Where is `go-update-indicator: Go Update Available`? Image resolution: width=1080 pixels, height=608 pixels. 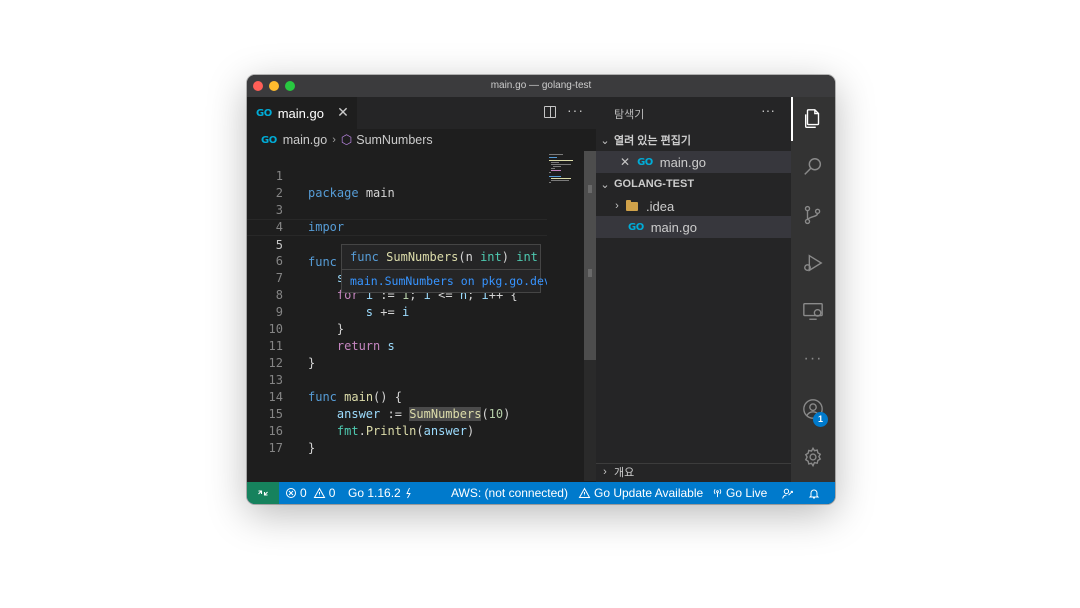
go-update-indicator: Go Update Available is located at coordinates (640, 493).